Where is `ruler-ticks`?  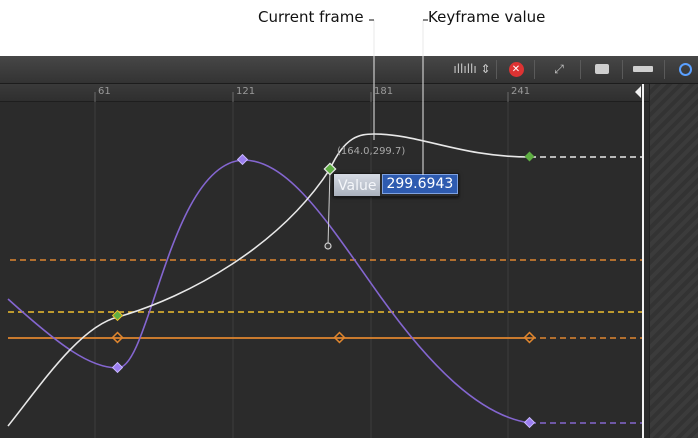 ruler-ticks is located at coordinates (301, 97).